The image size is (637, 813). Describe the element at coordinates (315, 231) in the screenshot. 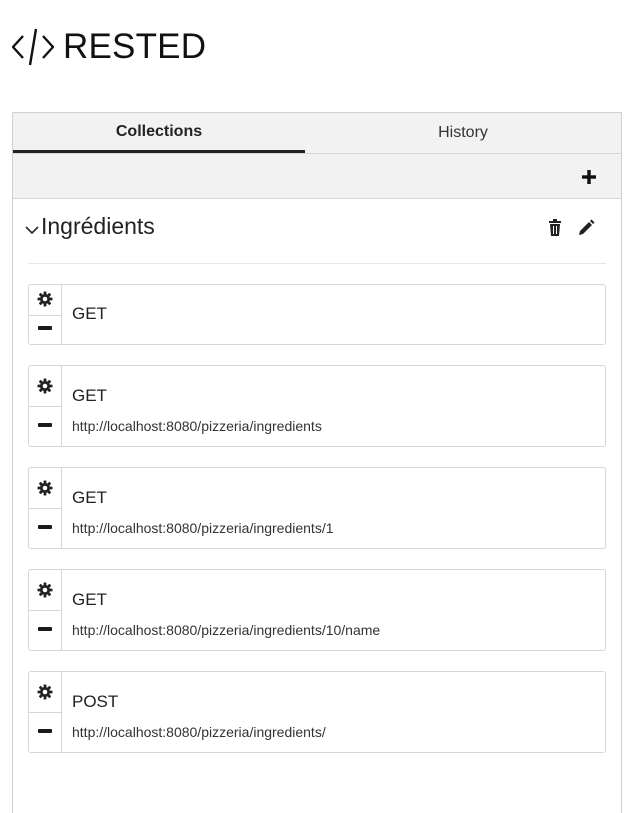

I see `collection-header: Ingrédients` at that location.